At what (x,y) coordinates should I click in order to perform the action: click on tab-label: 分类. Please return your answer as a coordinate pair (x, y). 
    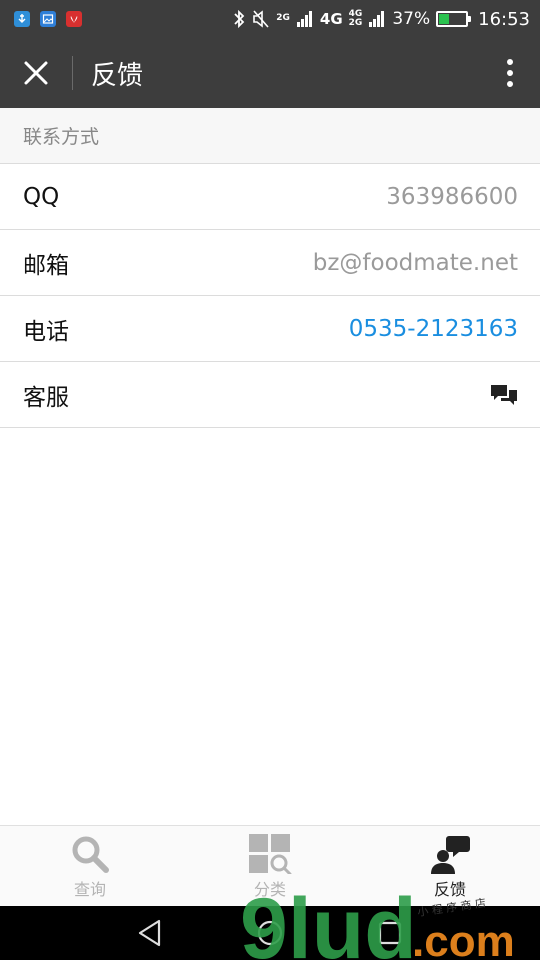
    Looking at the image, I should click on (269, 889).